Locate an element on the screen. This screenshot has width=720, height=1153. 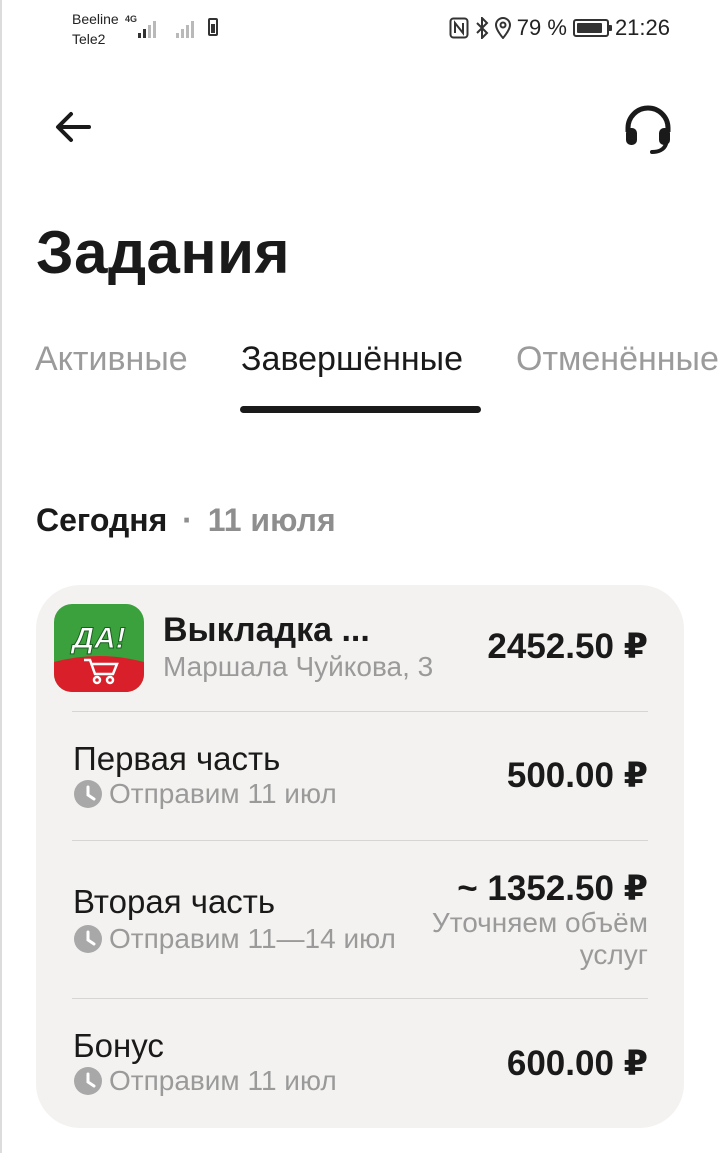
tab-active: Активные is located at coordinates (111, 359).